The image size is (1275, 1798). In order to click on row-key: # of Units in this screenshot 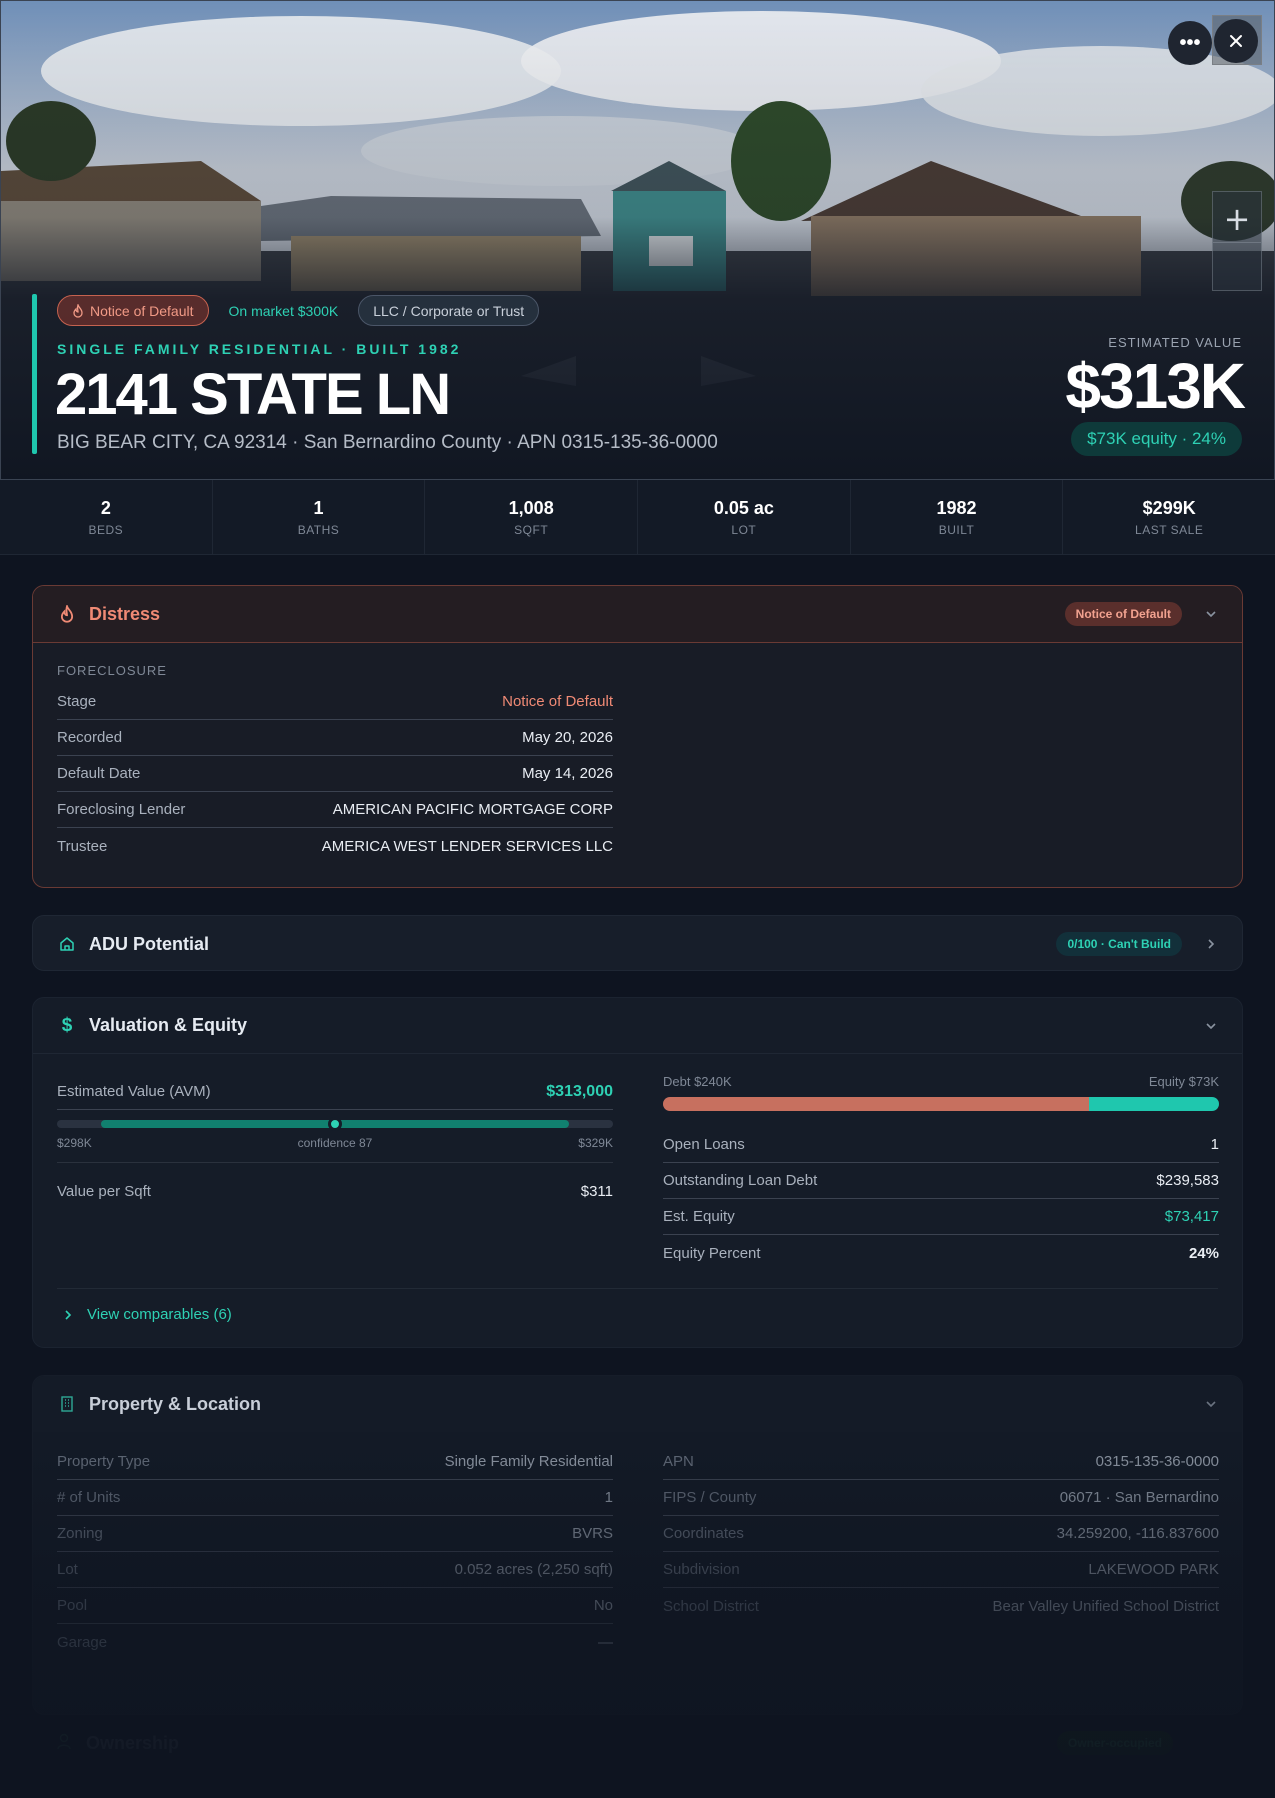, I will do `click(89, 1497)`.